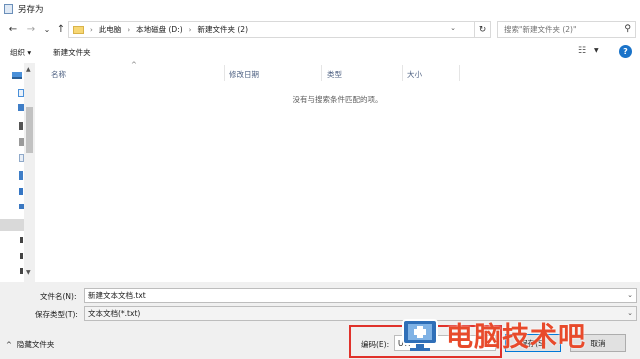 This screenshot has height=359, width=640. I want to click on folder-icon, so click(78, 29).